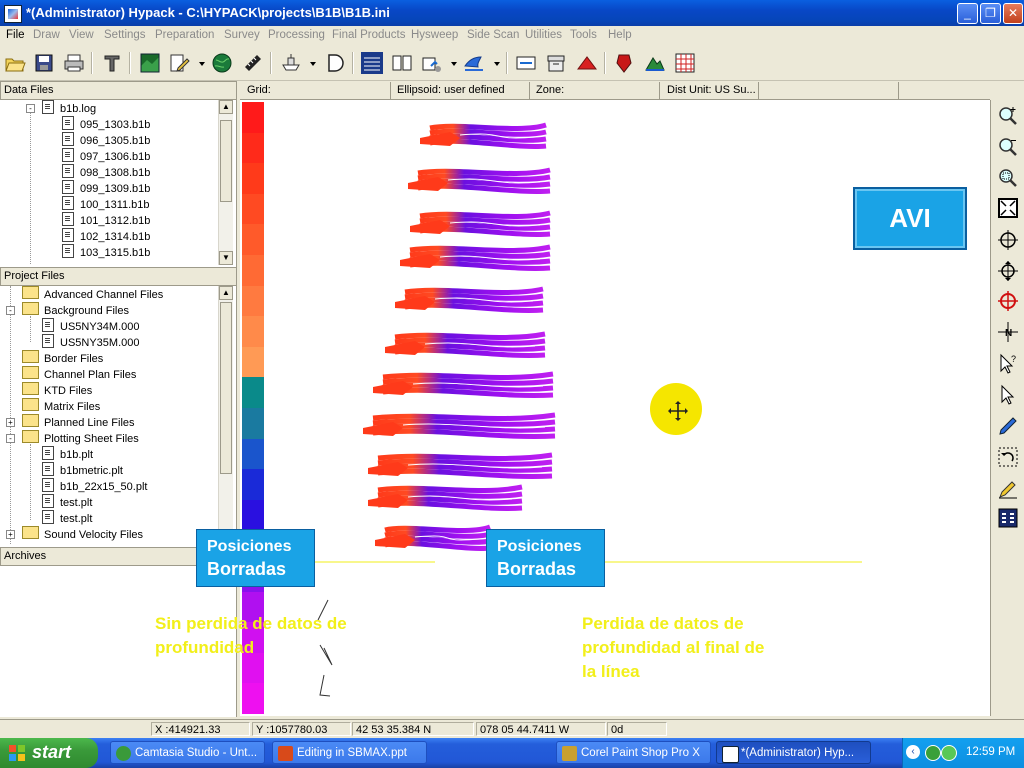 The width and height of the screenshot is (1024, 768). Describe the element at coordinates (990, 752) in the screenshot. I see `clock: 12:59 PM` at that location.